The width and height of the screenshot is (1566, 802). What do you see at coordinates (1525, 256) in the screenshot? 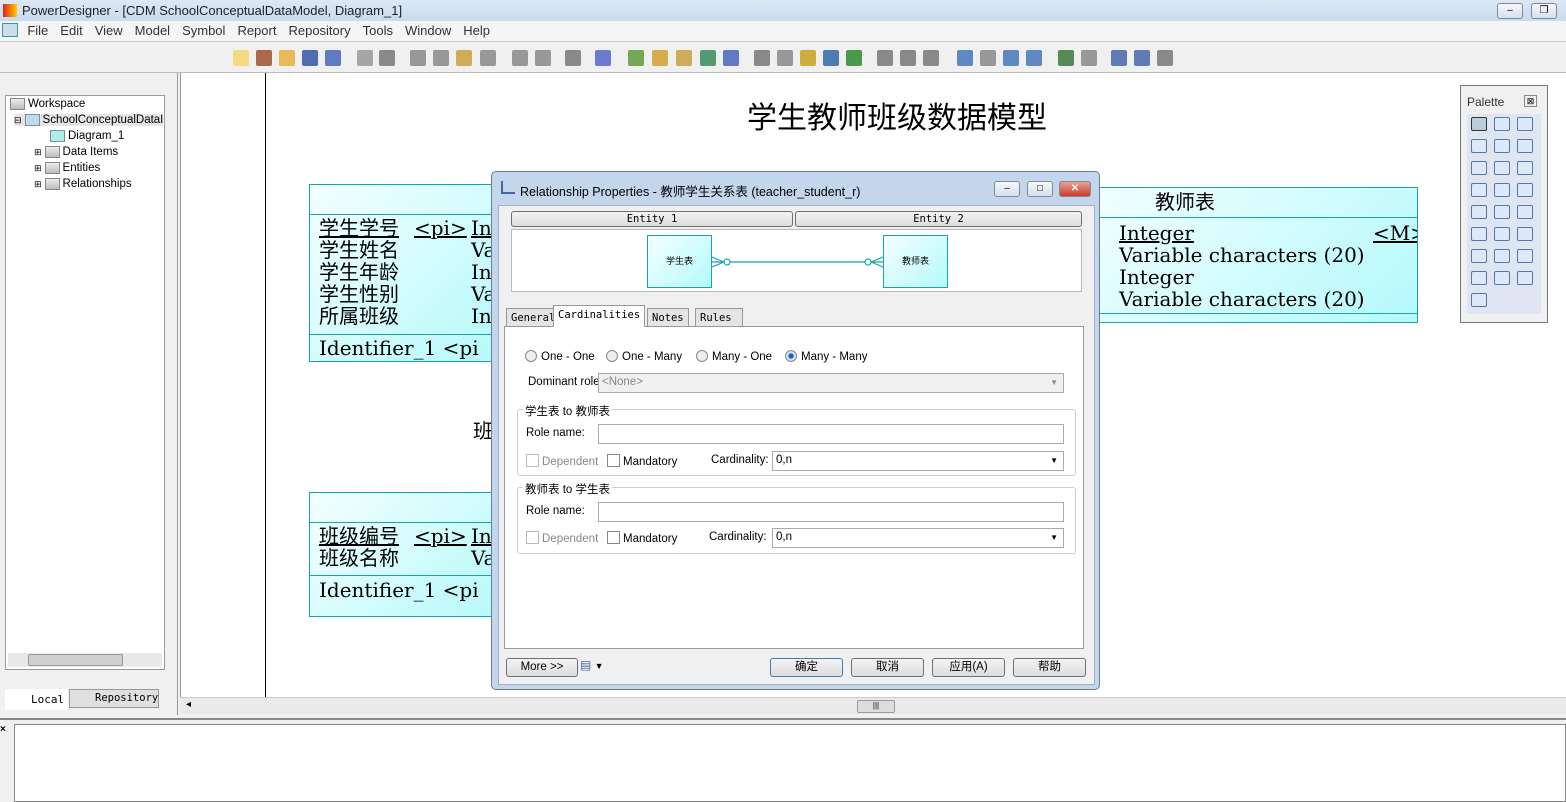
I see `rectangle-icon` at bounding box center [1525, 256].